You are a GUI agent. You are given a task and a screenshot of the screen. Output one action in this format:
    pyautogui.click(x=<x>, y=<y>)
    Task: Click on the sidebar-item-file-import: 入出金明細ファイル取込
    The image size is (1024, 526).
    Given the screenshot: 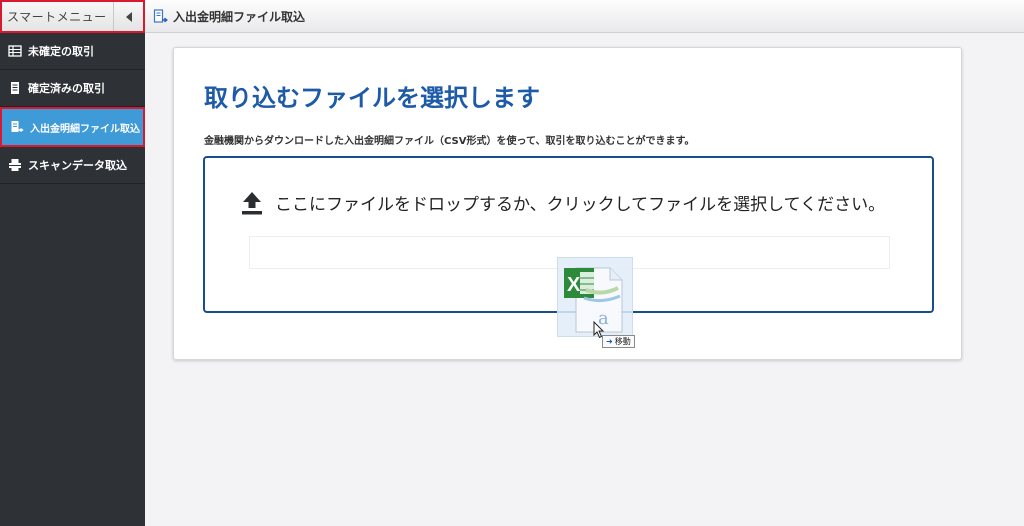 What is the action you would take?
    pyautogui.click(x=72, y=127)
    